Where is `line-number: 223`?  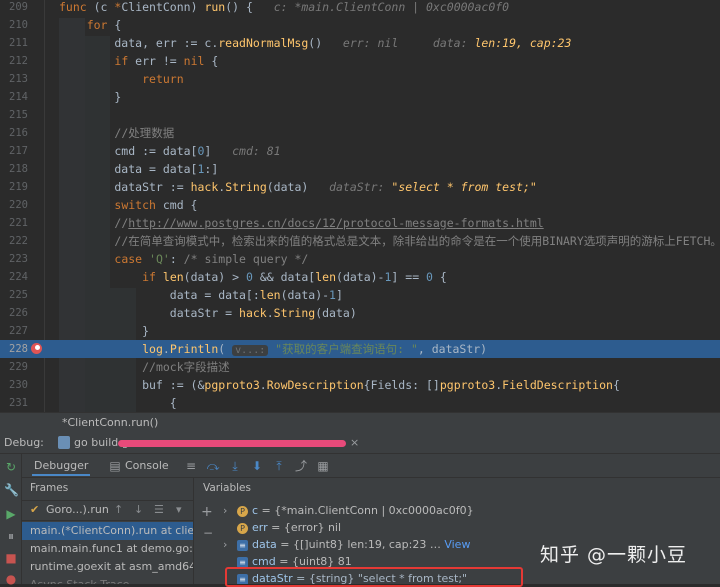
line-number: 223 is located at coordinates (14, 259).